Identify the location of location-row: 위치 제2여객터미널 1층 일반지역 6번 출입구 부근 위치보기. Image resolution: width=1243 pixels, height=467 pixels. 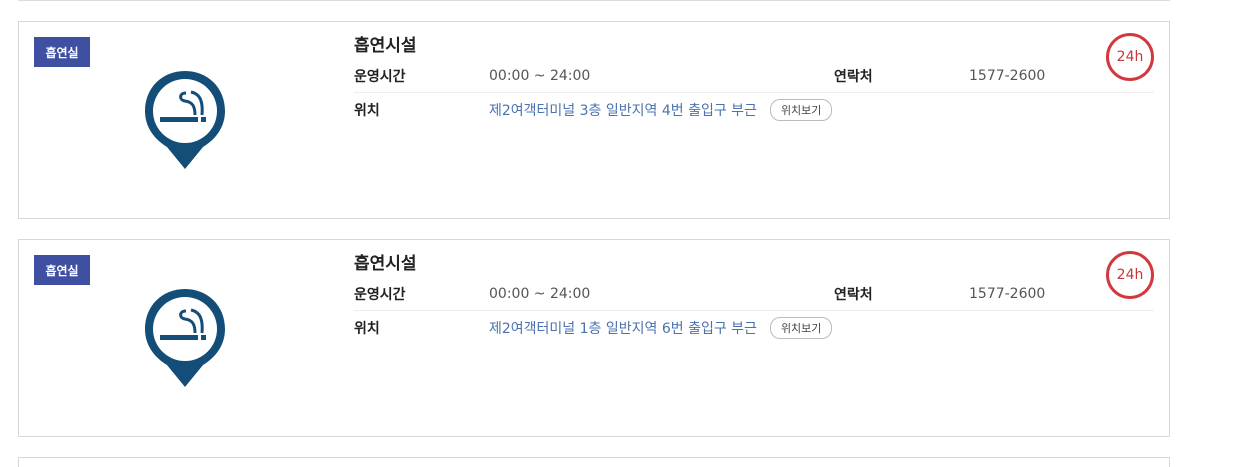
(754, 327).